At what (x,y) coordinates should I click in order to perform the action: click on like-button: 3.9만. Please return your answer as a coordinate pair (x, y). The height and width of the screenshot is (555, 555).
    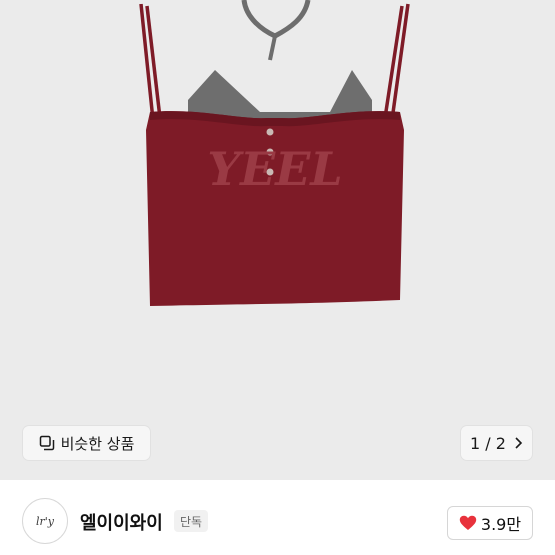
    Looking at the image, I should click on (490, 523).